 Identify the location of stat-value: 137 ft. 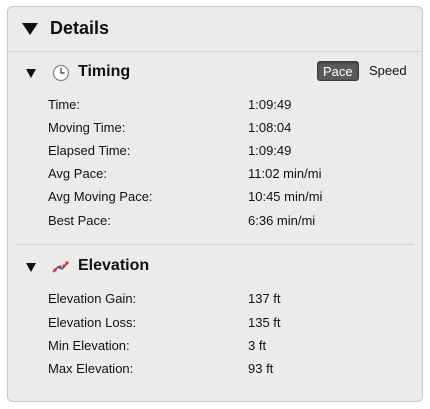
(264, 298).